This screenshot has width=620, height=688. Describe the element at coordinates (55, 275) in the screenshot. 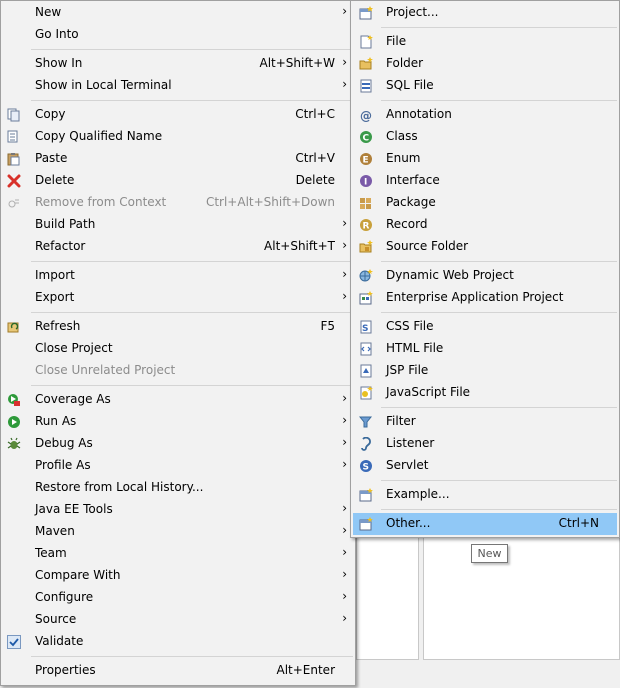

I see `menu-item-label: Import` at that location.